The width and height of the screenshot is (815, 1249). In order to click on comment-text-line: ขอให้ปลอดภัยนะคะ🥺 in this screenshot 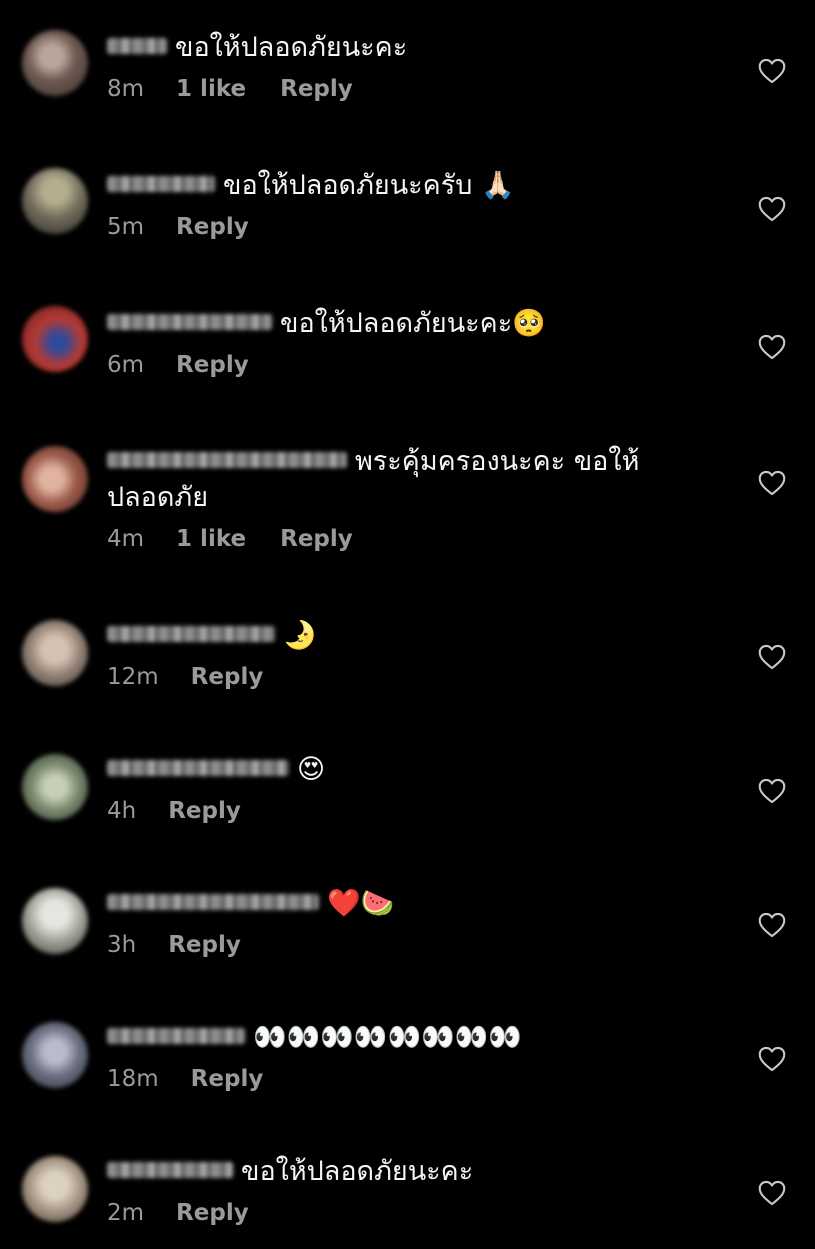, I will do `click(407, 324)`.